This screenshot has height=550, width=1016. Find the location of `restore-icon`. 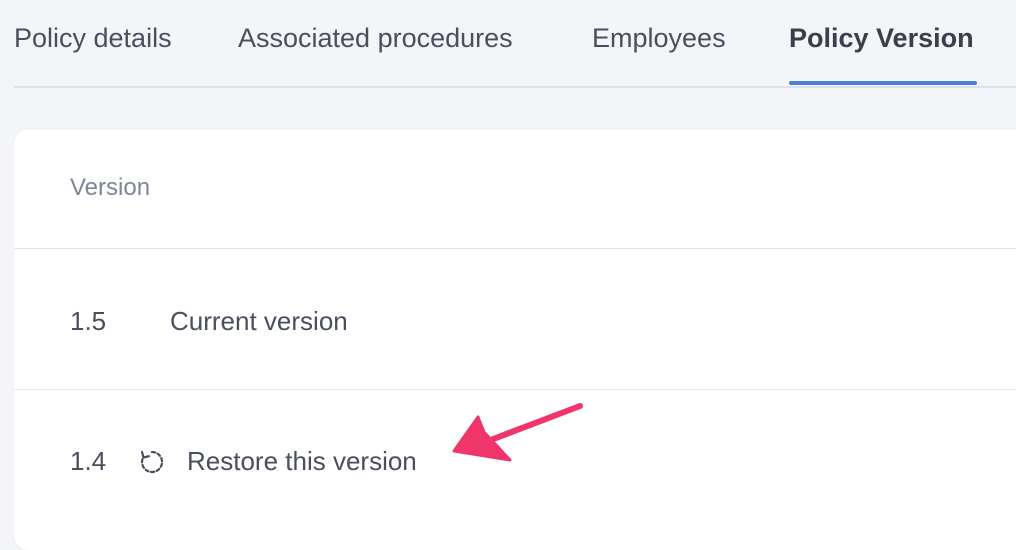

restore-icon is located at coordinates (152, 462).